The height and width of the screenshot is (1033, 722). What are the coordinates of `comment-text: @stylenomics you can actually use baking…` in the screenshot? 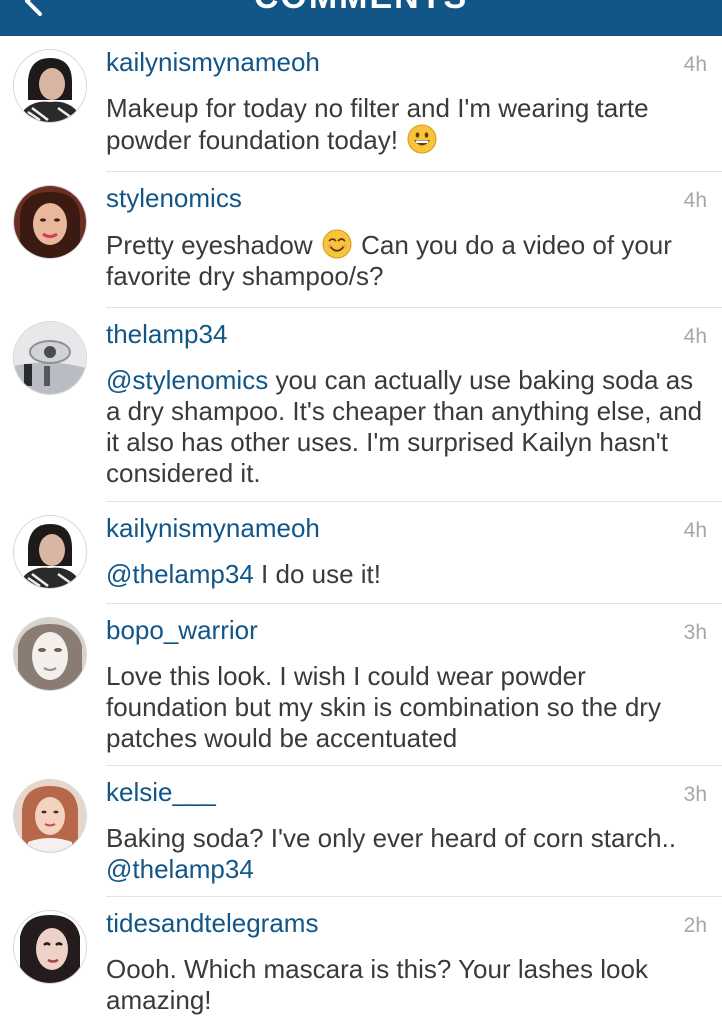 It's located at (406, 427).